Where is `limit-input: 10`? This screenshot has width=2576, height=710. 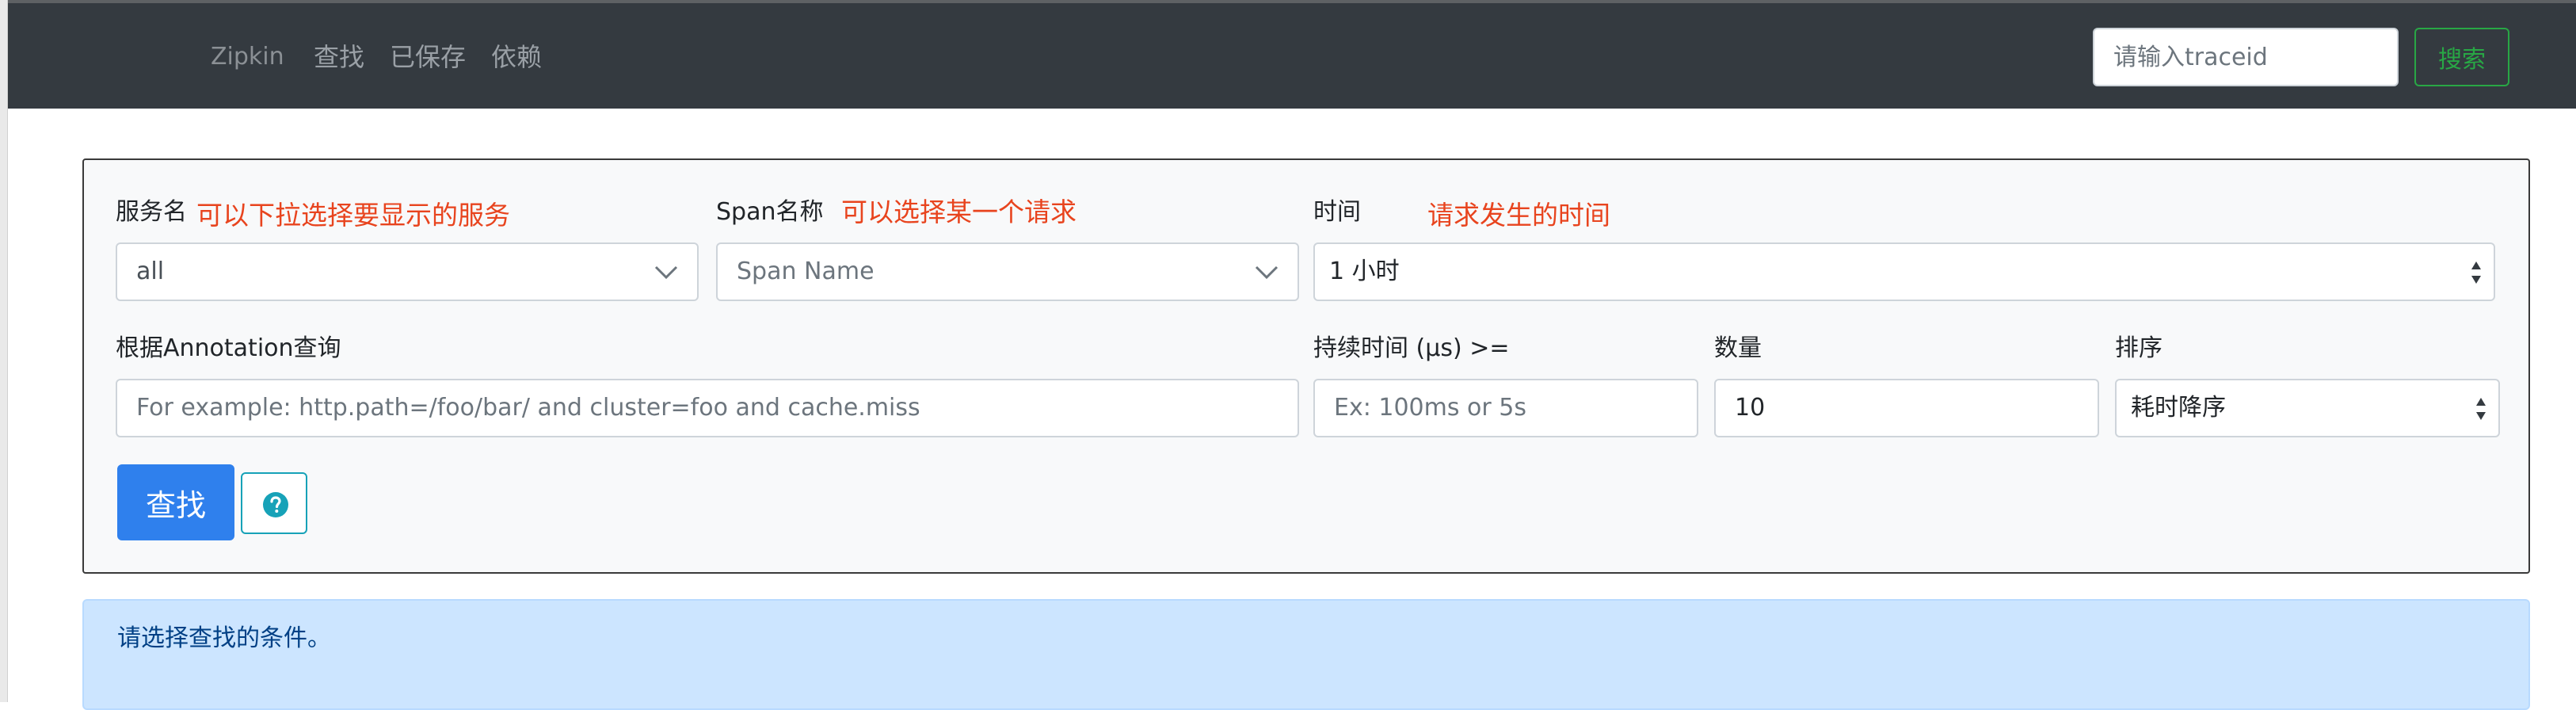
limit-input: 10 is located at coordinates (1907, 408).